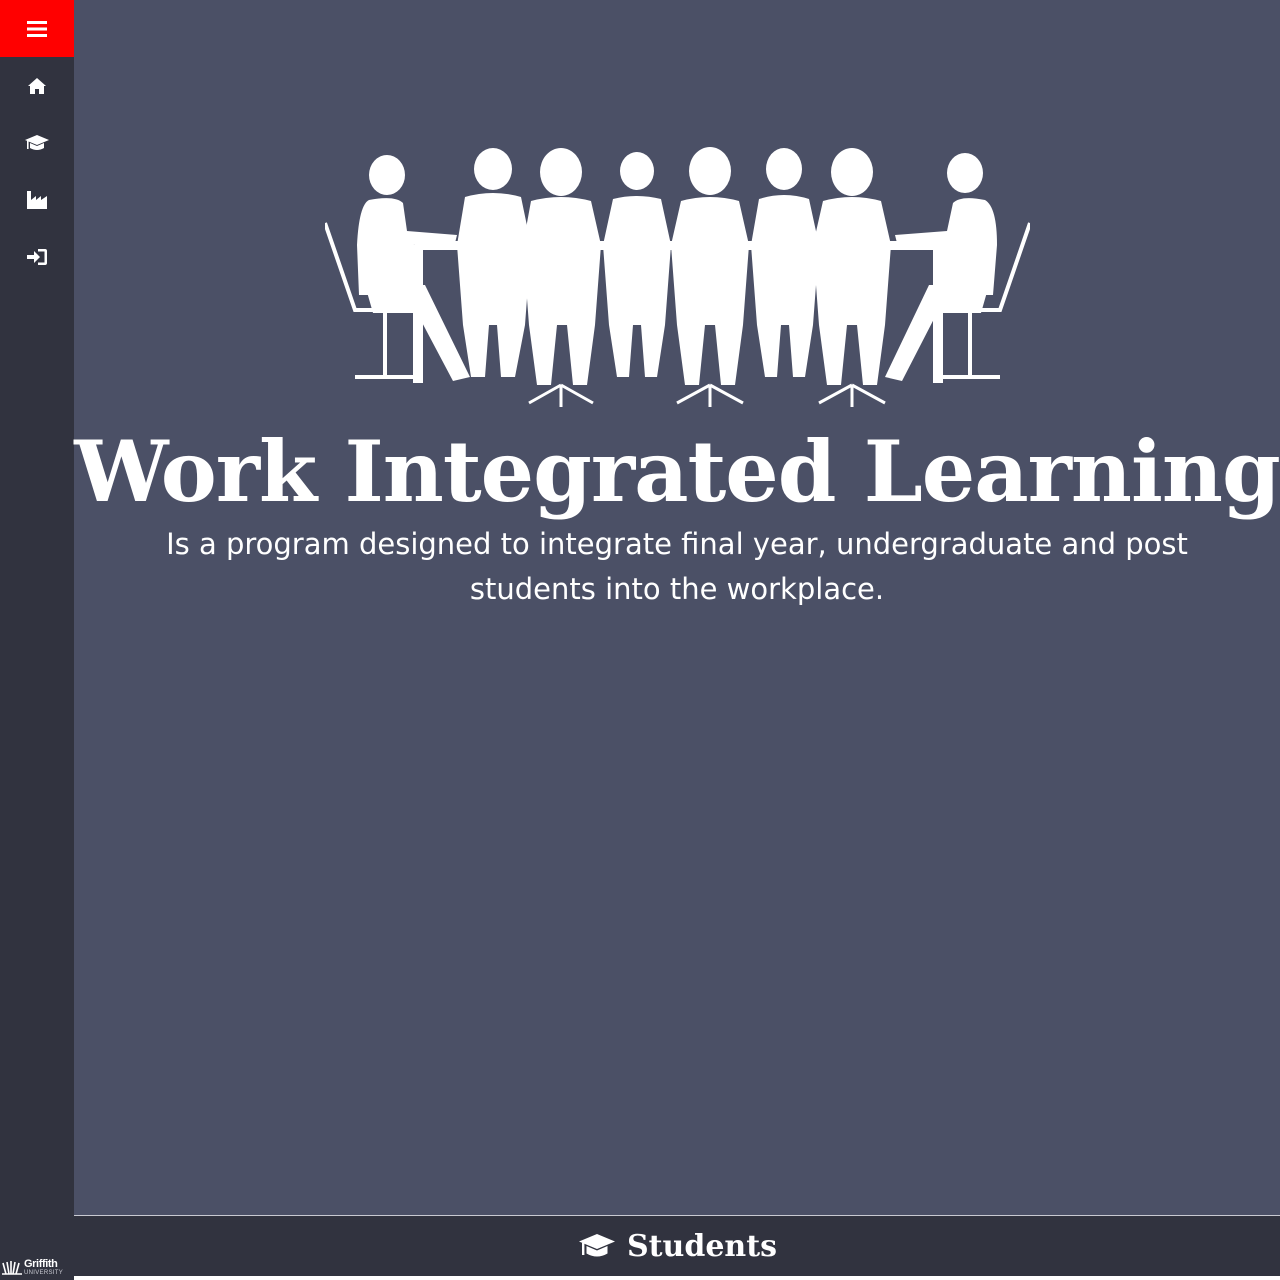 This screenshot has height=1280, width=1280. What do you see at coordinates (702, 1246) in the screenshot?
I see `section-title: Students` at bounding box center [702, 1246].